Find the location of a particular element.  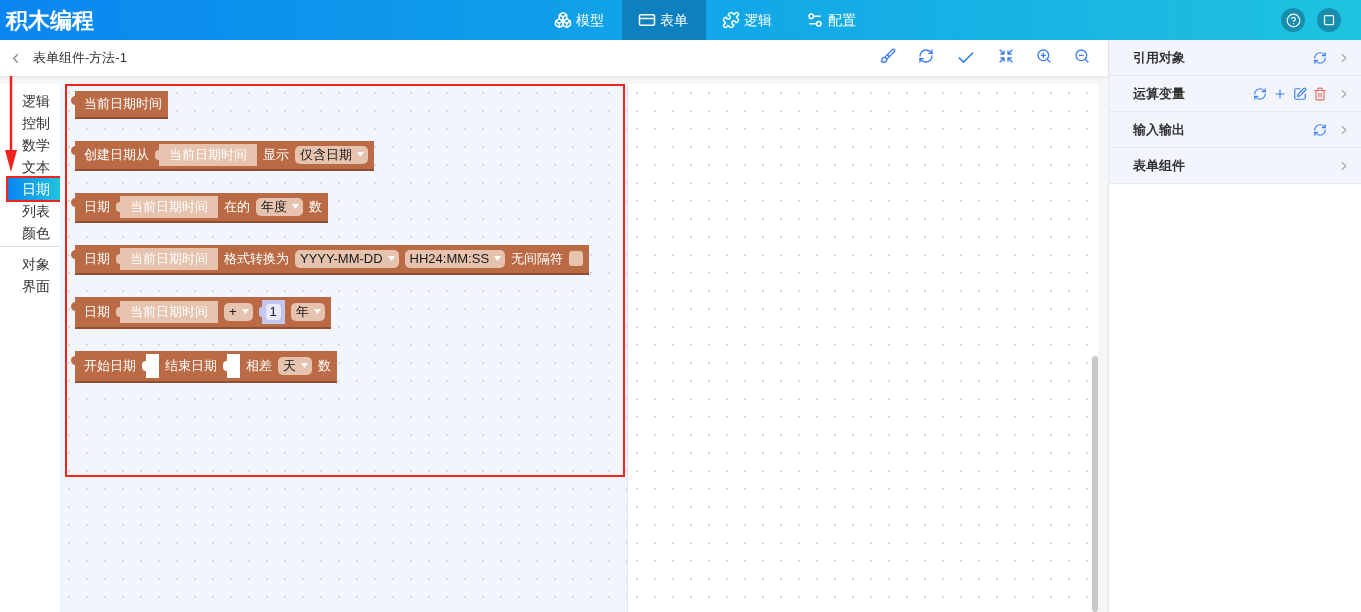

checkbox is located at coordinates (576, 258).